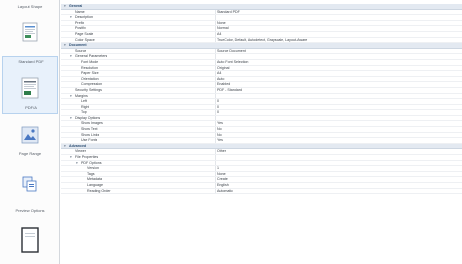 The width and height of the screenshot is (462, 264). I want to click on property-value: Original, so click(223, 68).